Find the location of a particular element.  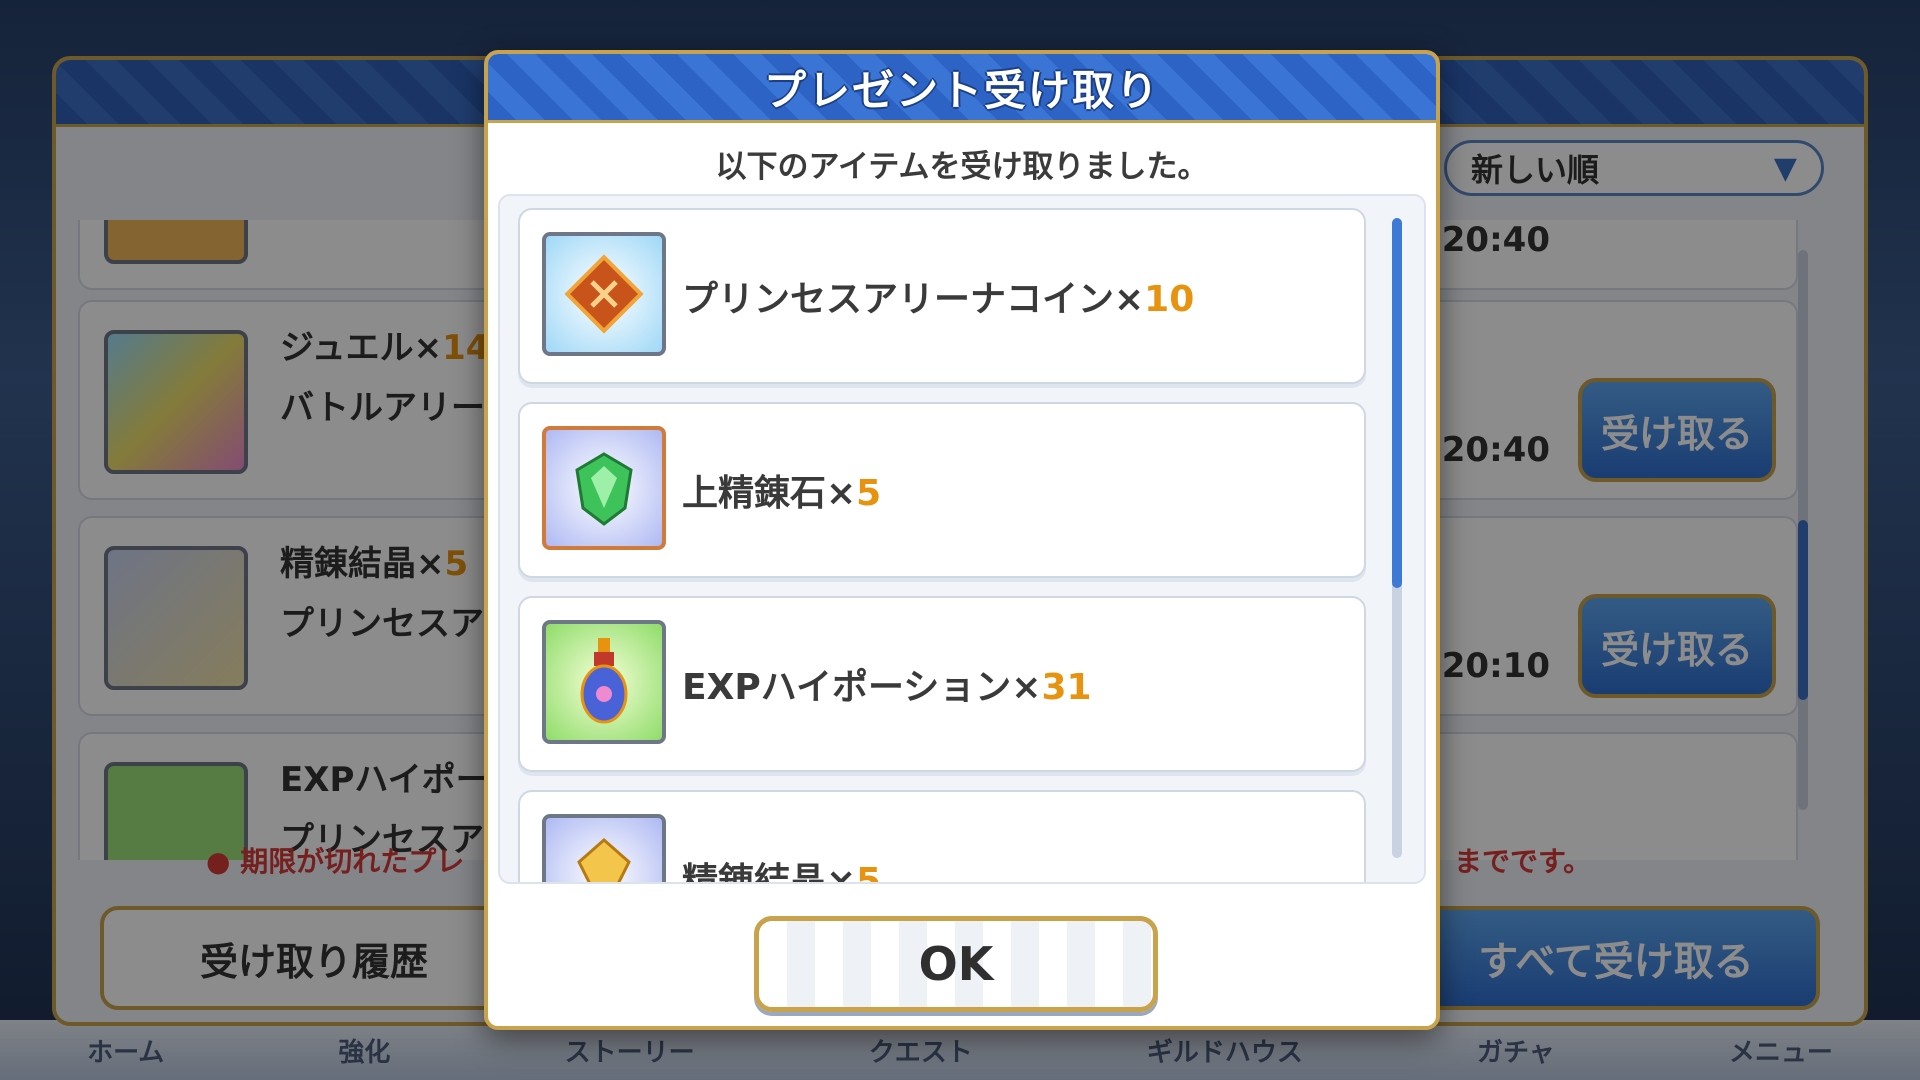

item-name: プリンセスアリーナコイン×10 is located at coordinates (938, 299).